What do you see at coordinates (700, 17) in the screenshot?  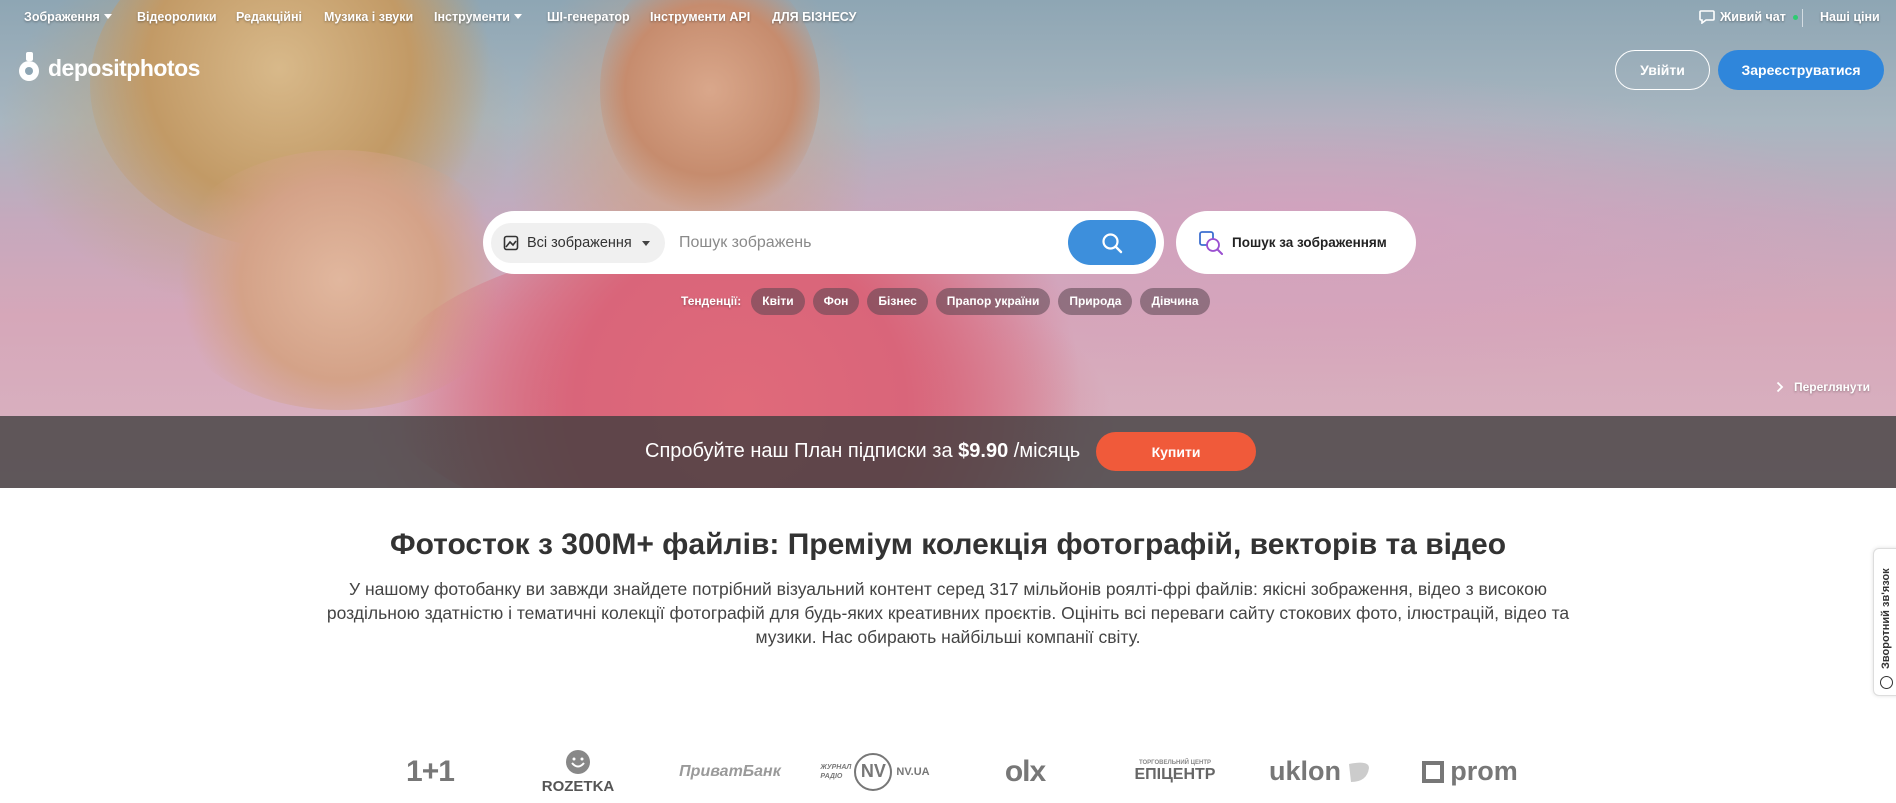 I see `nav-item-api-tools: Інструменти API` at bounding box center [700, 17].